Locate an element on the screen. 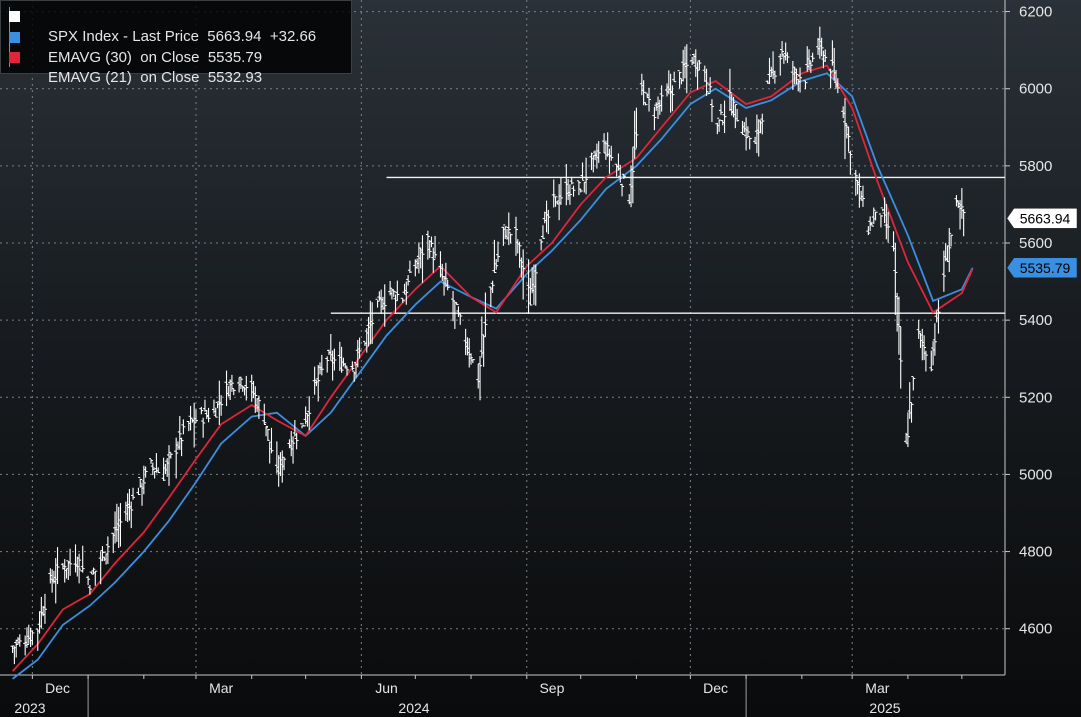 The image size is (1081, 717). x-year-label: 2023 is located at coordinates (29, 708).